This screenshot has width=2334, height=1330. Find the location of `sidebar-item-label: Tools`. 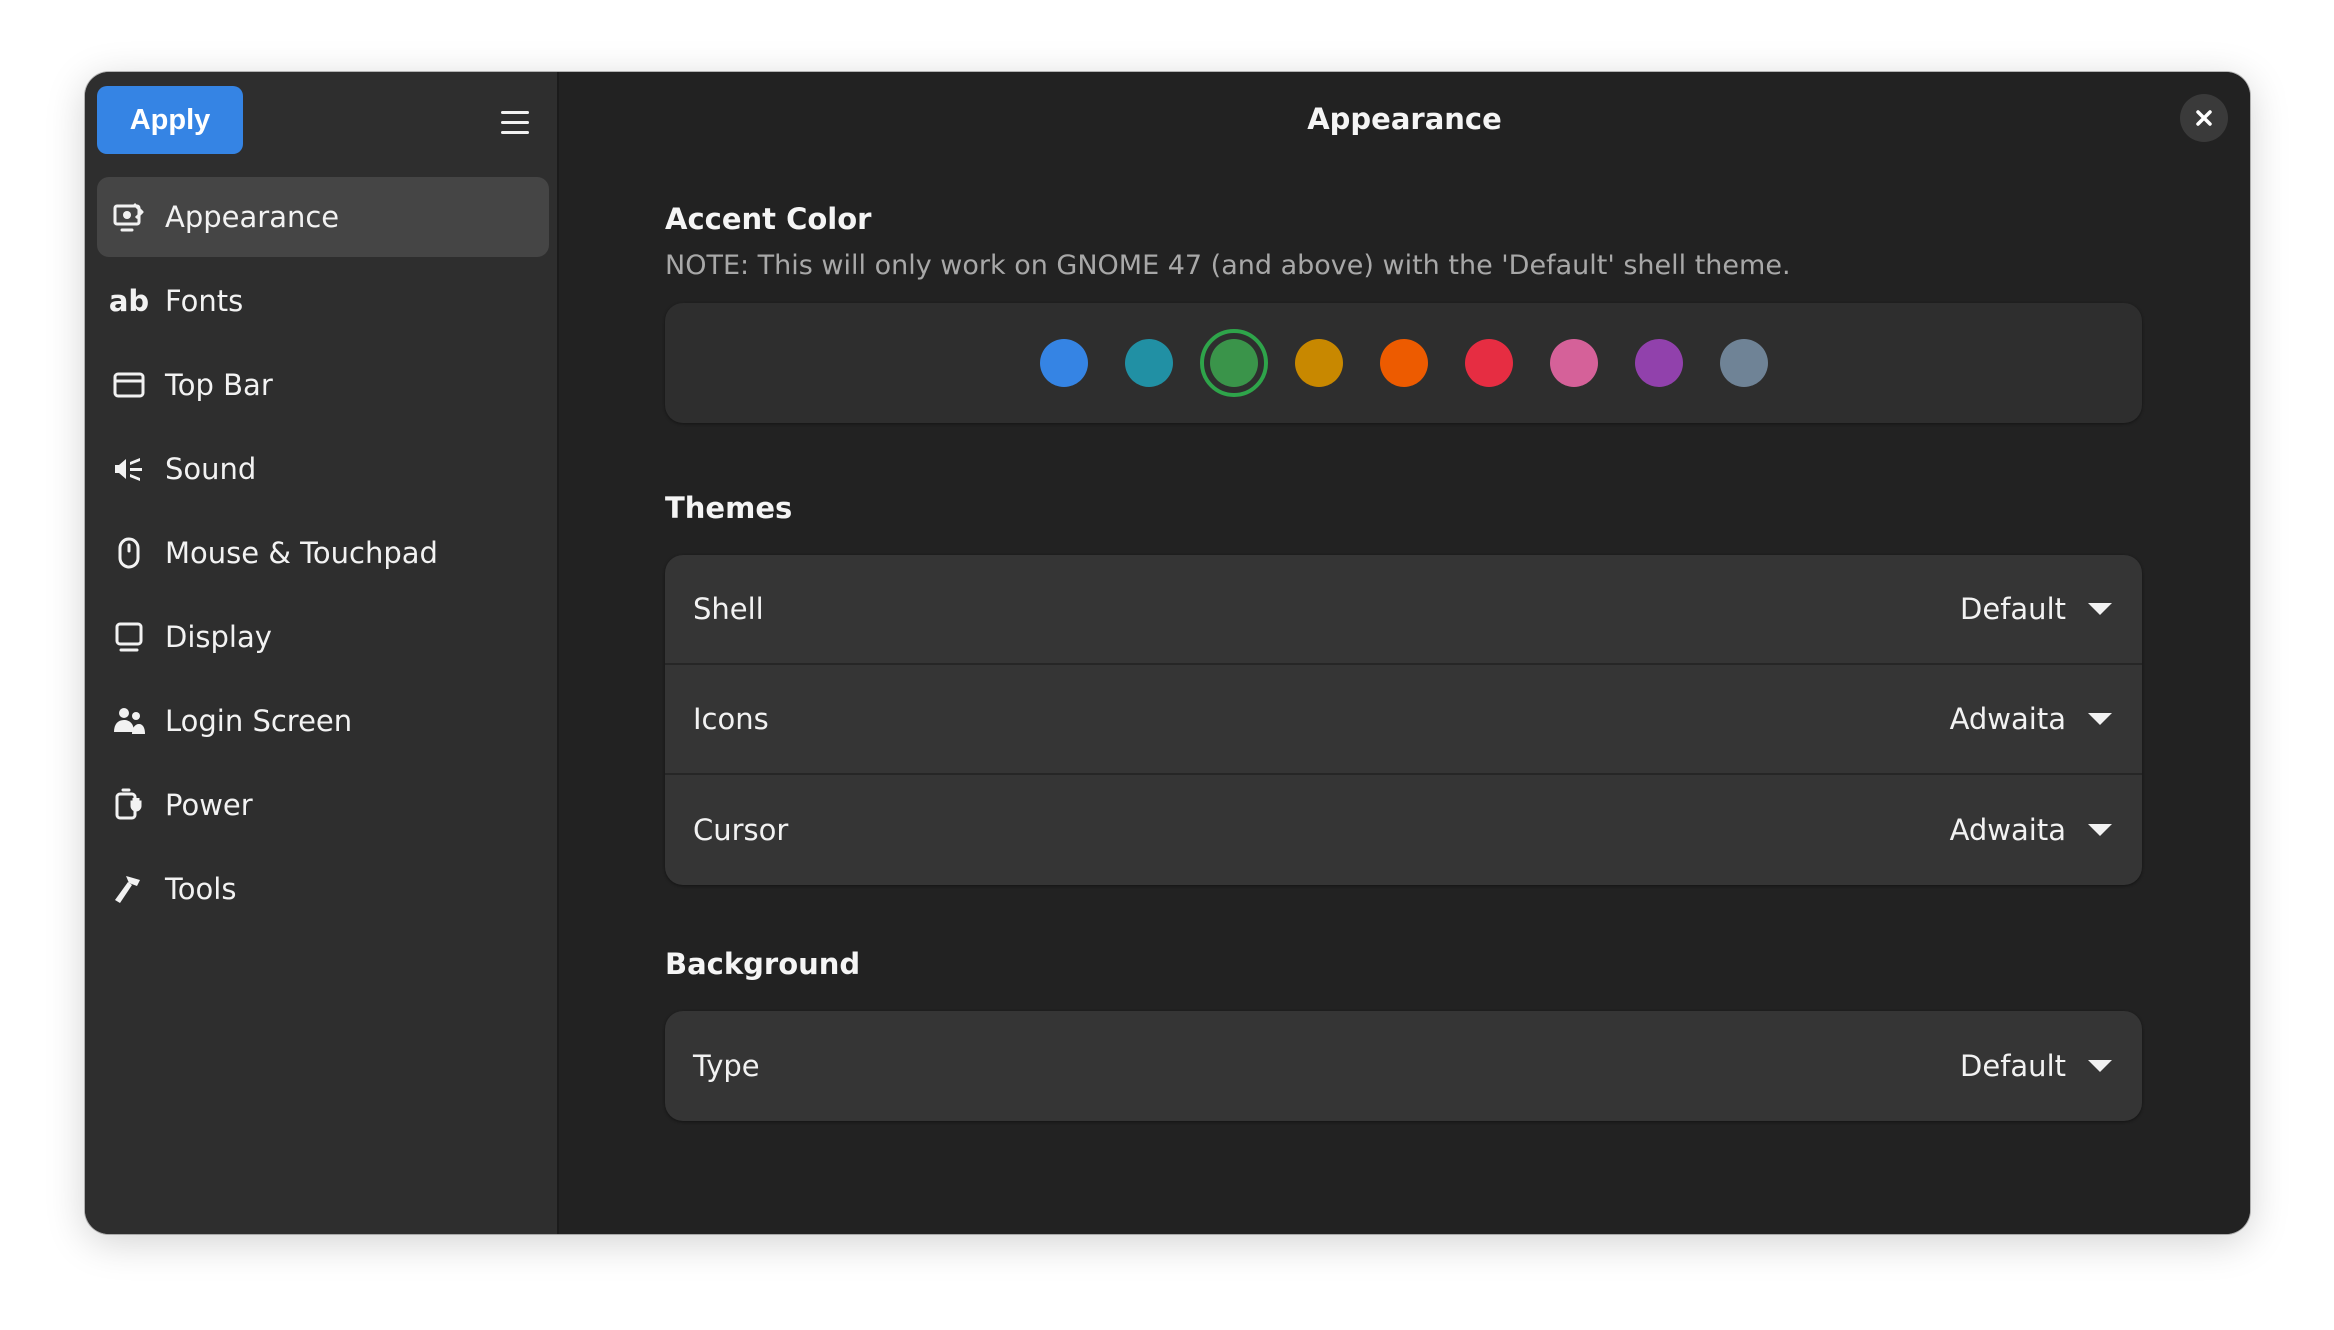

sidebar-item-label: Tools is located at coordinates (201, 889).